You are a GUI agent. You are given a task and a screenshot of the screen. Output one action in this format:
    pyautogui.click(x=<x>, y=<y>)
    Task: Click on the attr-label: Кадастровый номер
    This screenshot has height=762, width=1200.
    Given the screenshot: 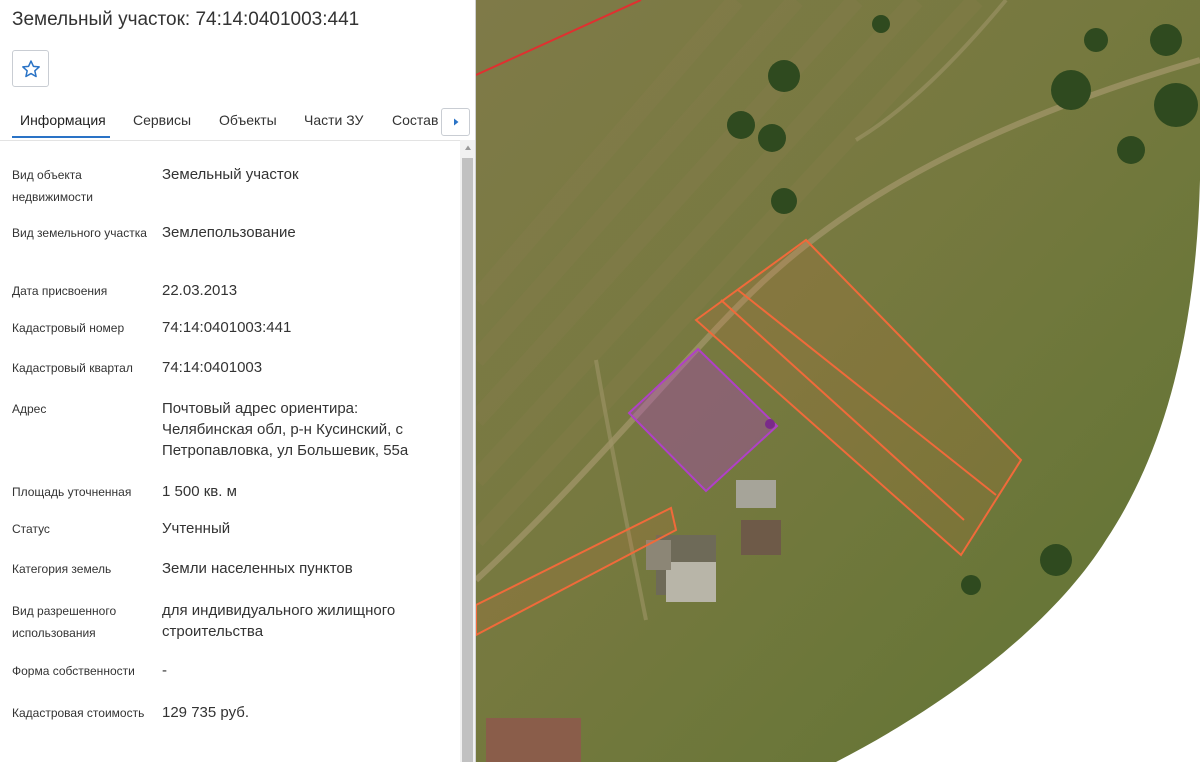 What is the action you would take?
    pyautogui.click(x=68, y=328)
    